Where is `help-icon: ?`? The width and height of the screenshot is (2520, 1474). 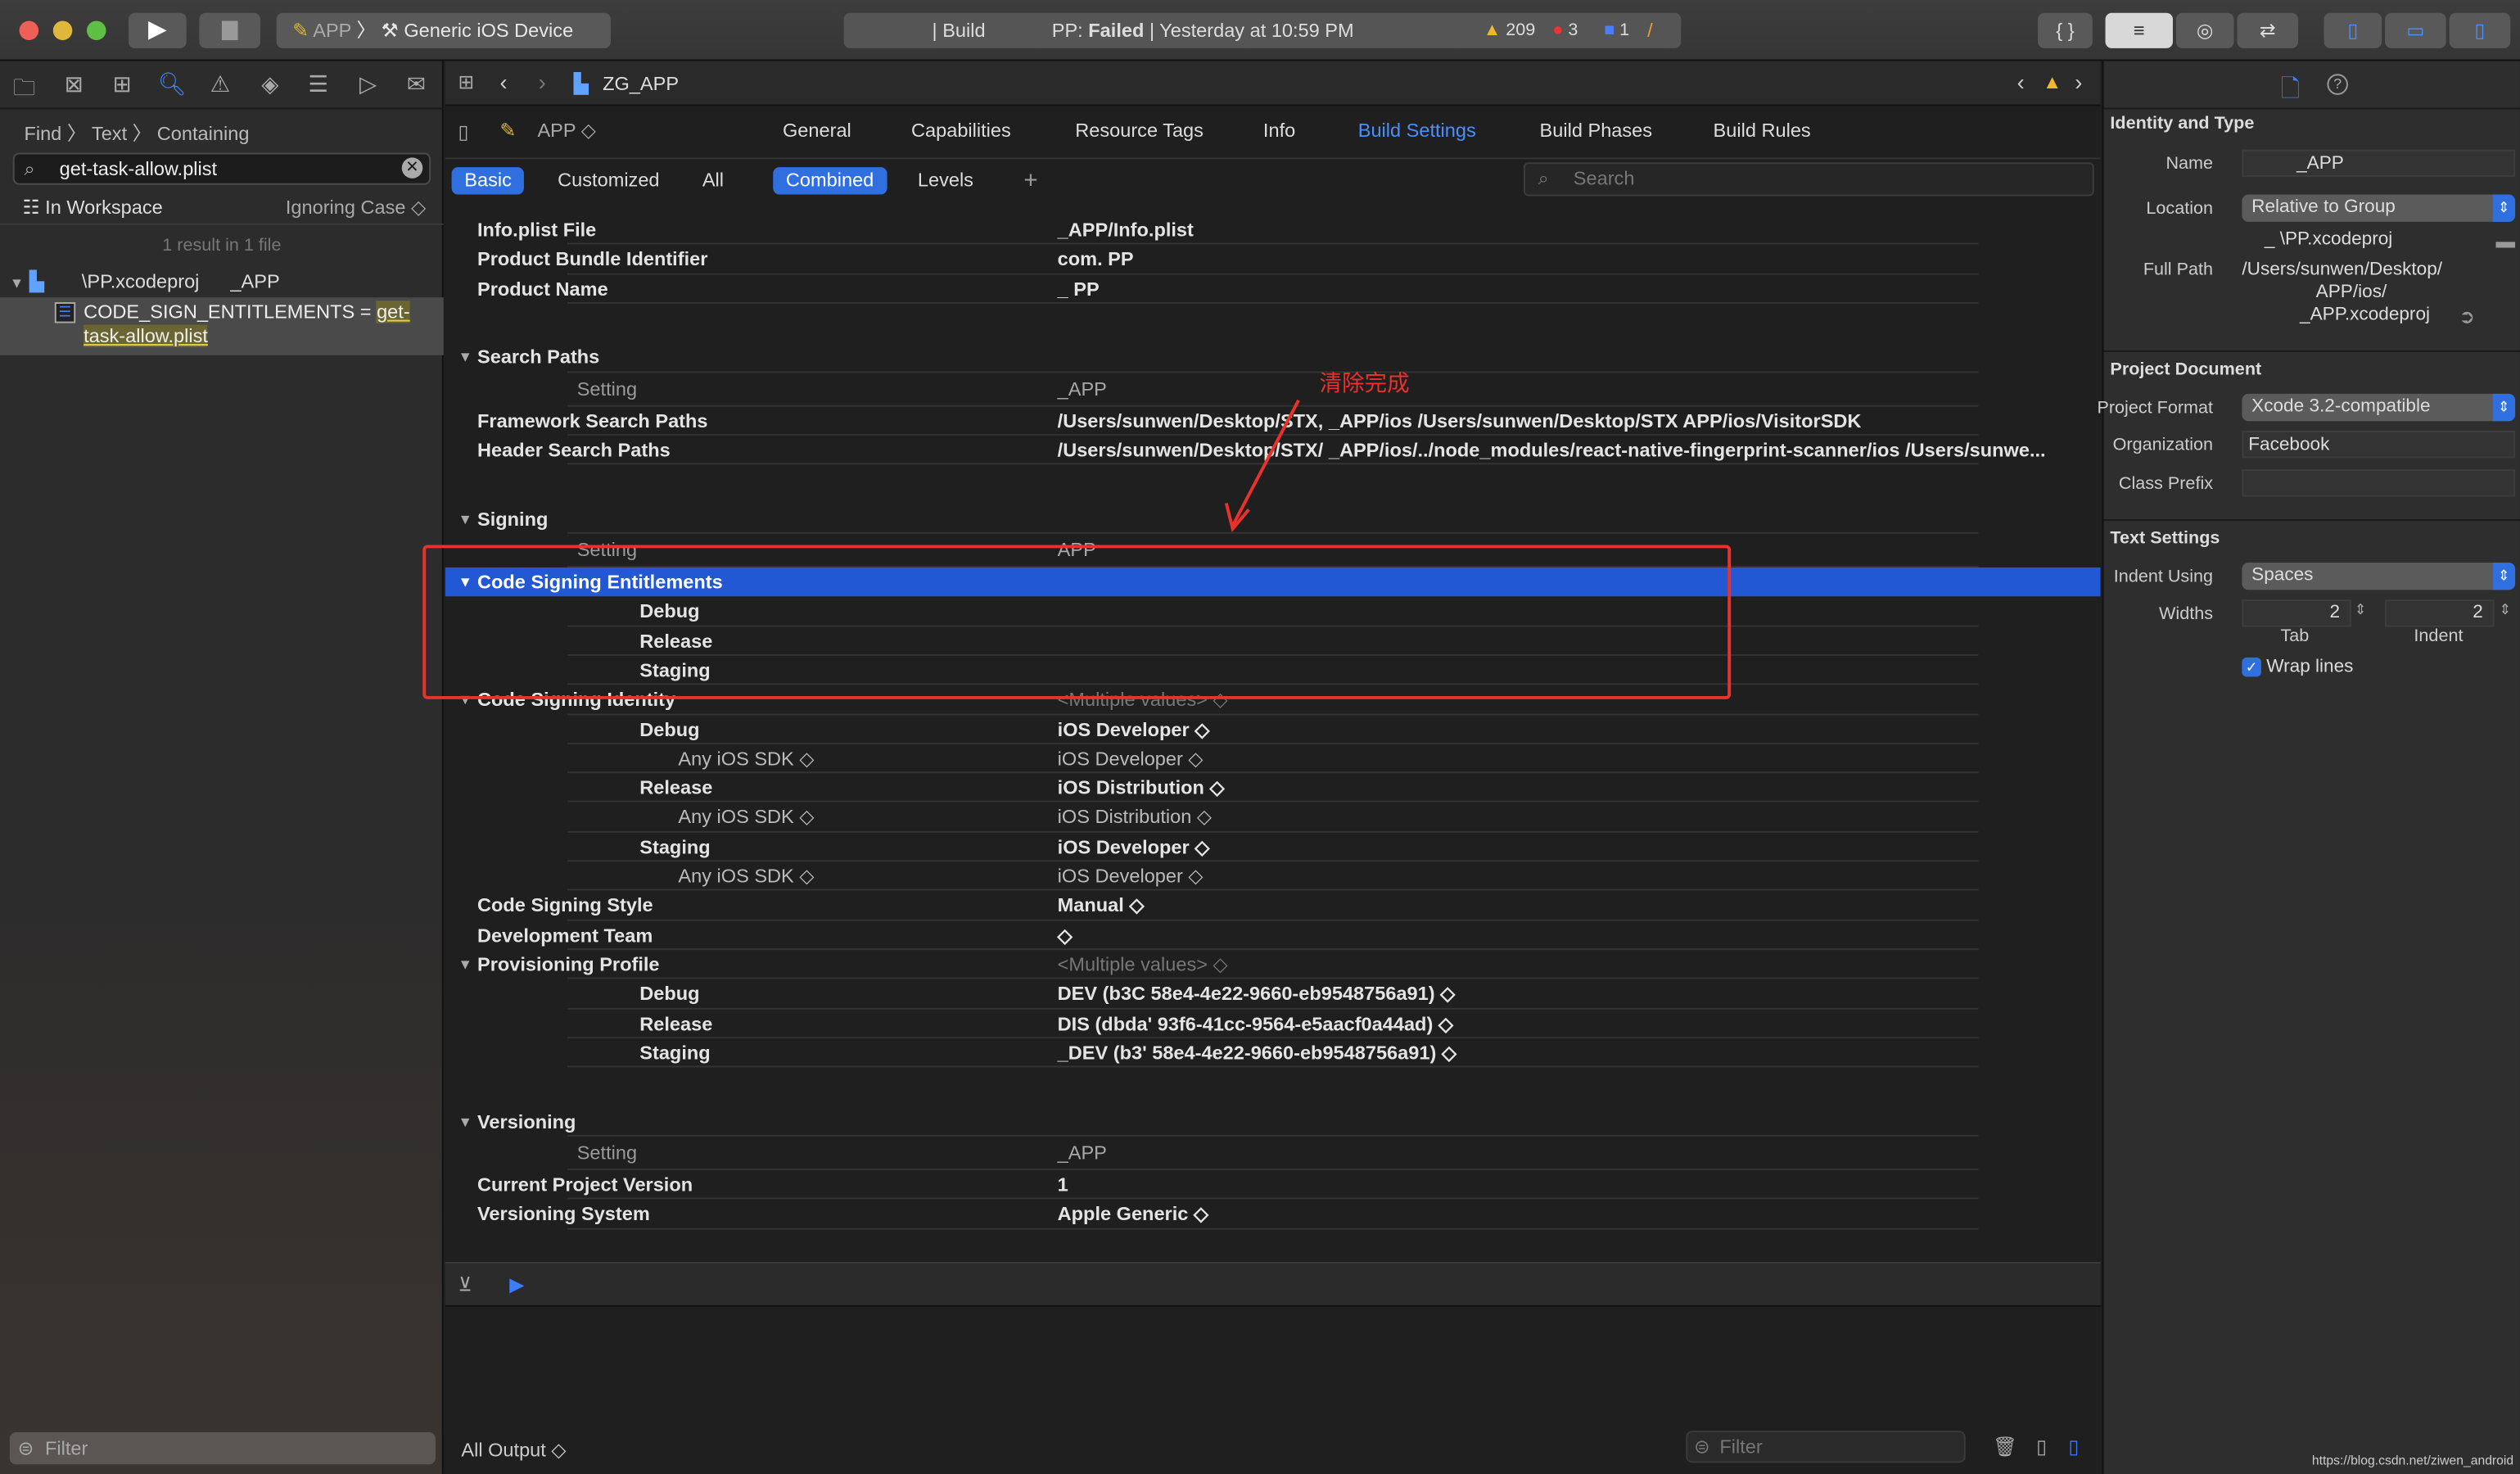
help-icon: ? is located at coordinates (2337, 84).